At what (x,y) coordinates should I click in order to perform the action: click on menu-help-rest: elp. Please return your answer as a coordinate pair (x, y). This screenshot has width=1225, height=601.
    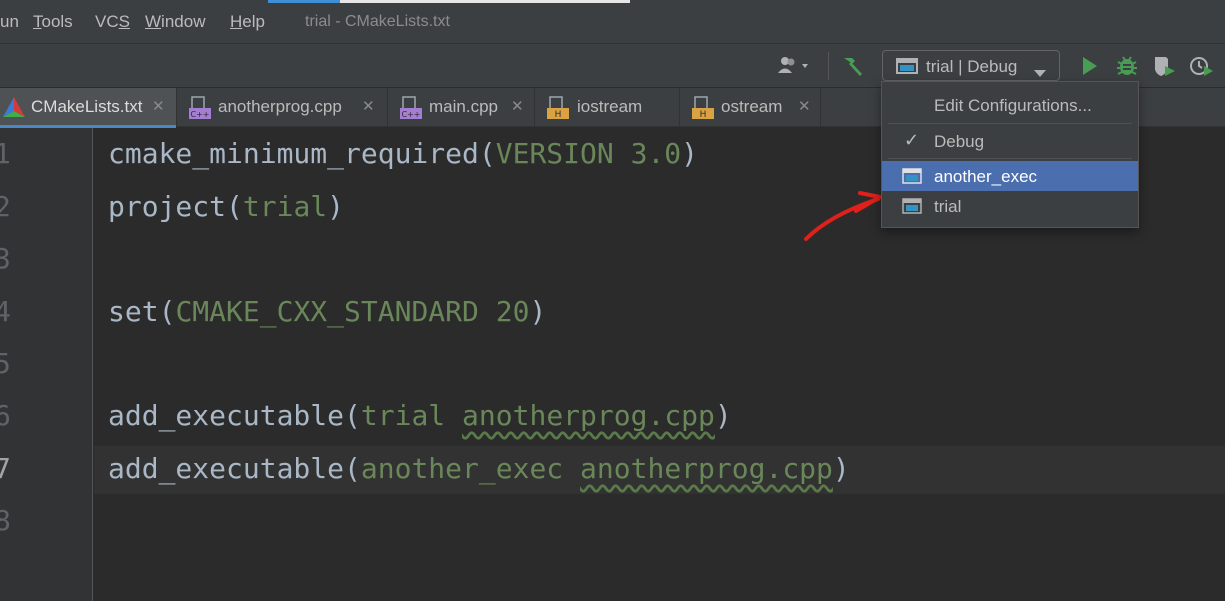
    Looking at the image, I should click on (253, 21).